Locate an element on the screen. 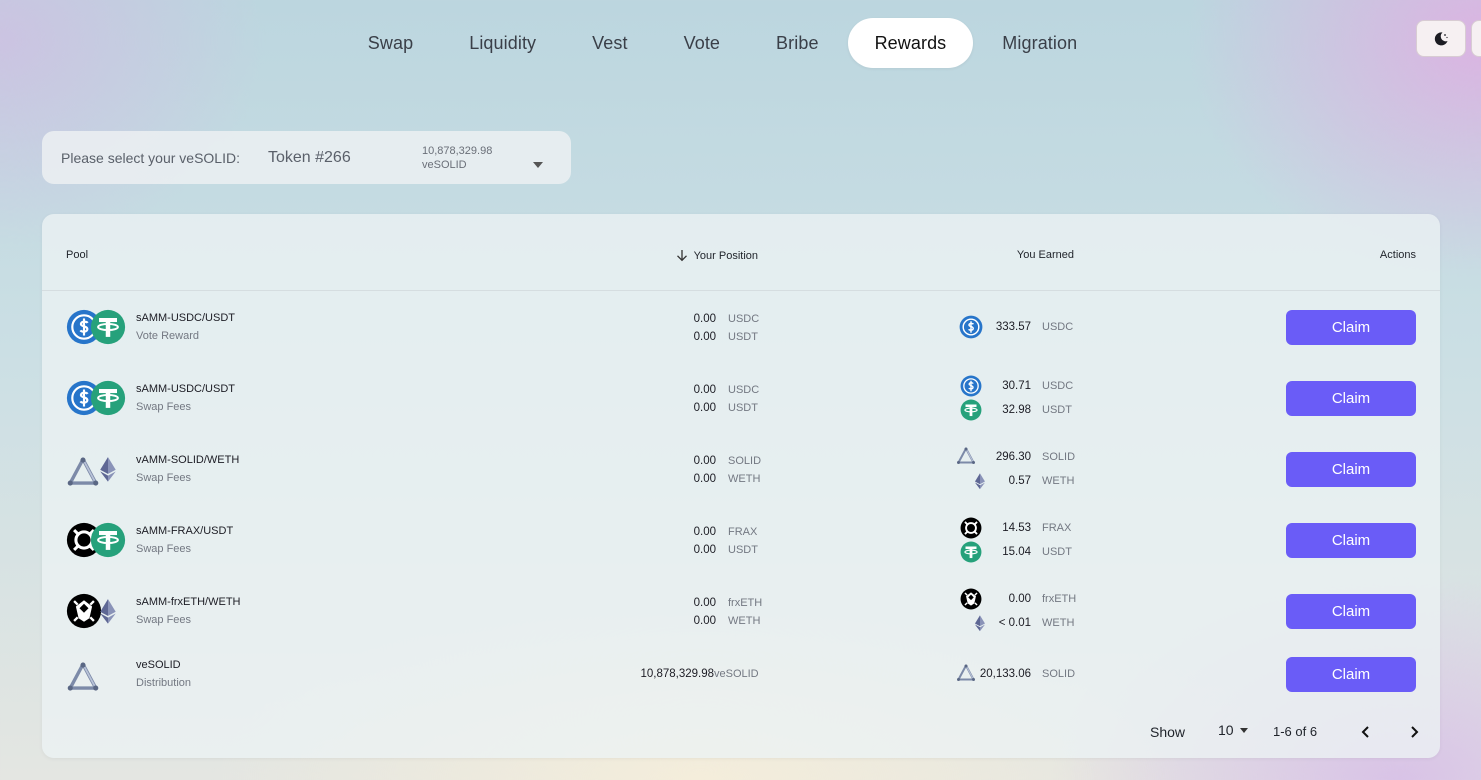 The height and width of the screenshot is (780, 1481). selected-token-balance: 10,878,329.98 is located at coordinates (457, 150).